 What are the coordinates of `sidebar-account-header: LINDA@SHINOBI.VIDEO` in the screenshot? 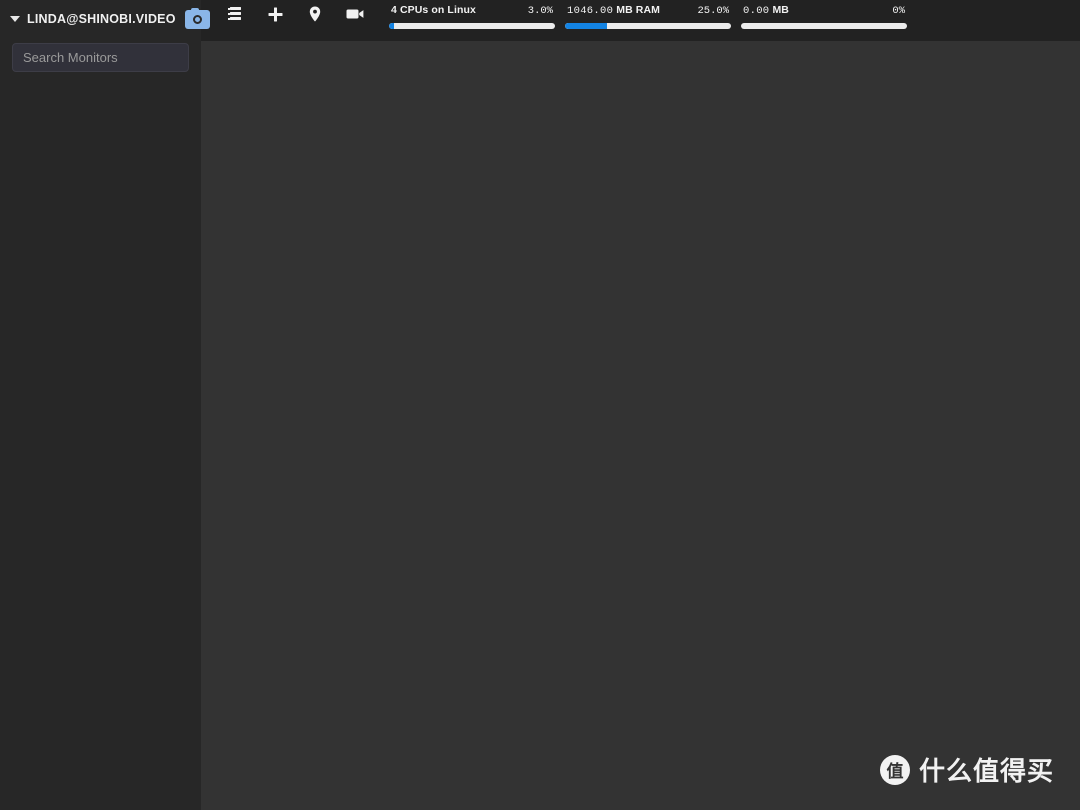 It's located at (105, 19).